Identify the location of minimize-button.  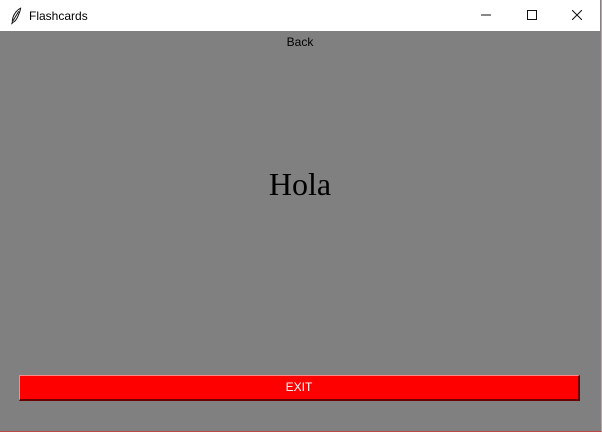
(486, 15).